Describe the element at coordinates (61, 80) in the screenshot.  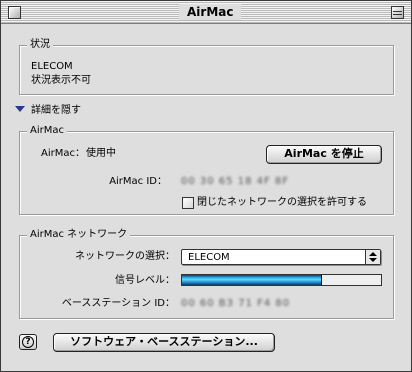
I see `status-message: 状況表示不可` at that location.